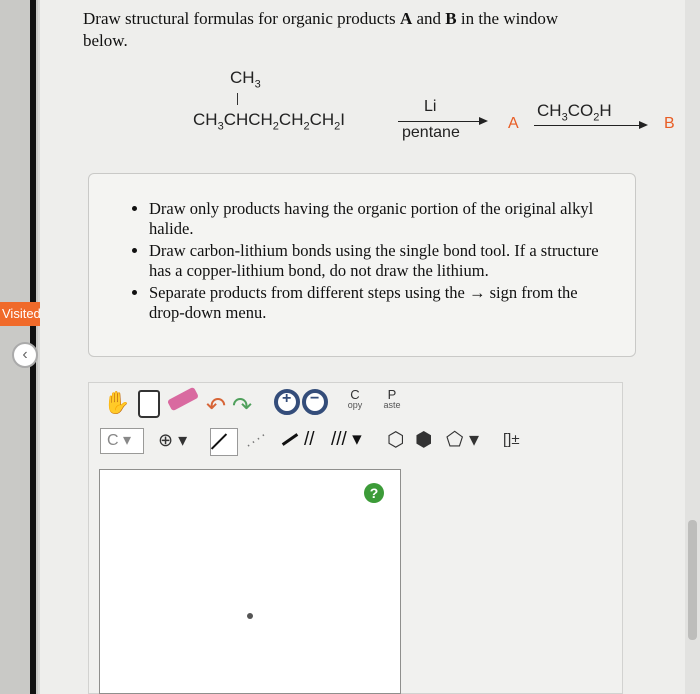  Describe the element at coordinates (399, 441) in the screenshot. I see `cyclohexane-tool: ⬡` at that location.